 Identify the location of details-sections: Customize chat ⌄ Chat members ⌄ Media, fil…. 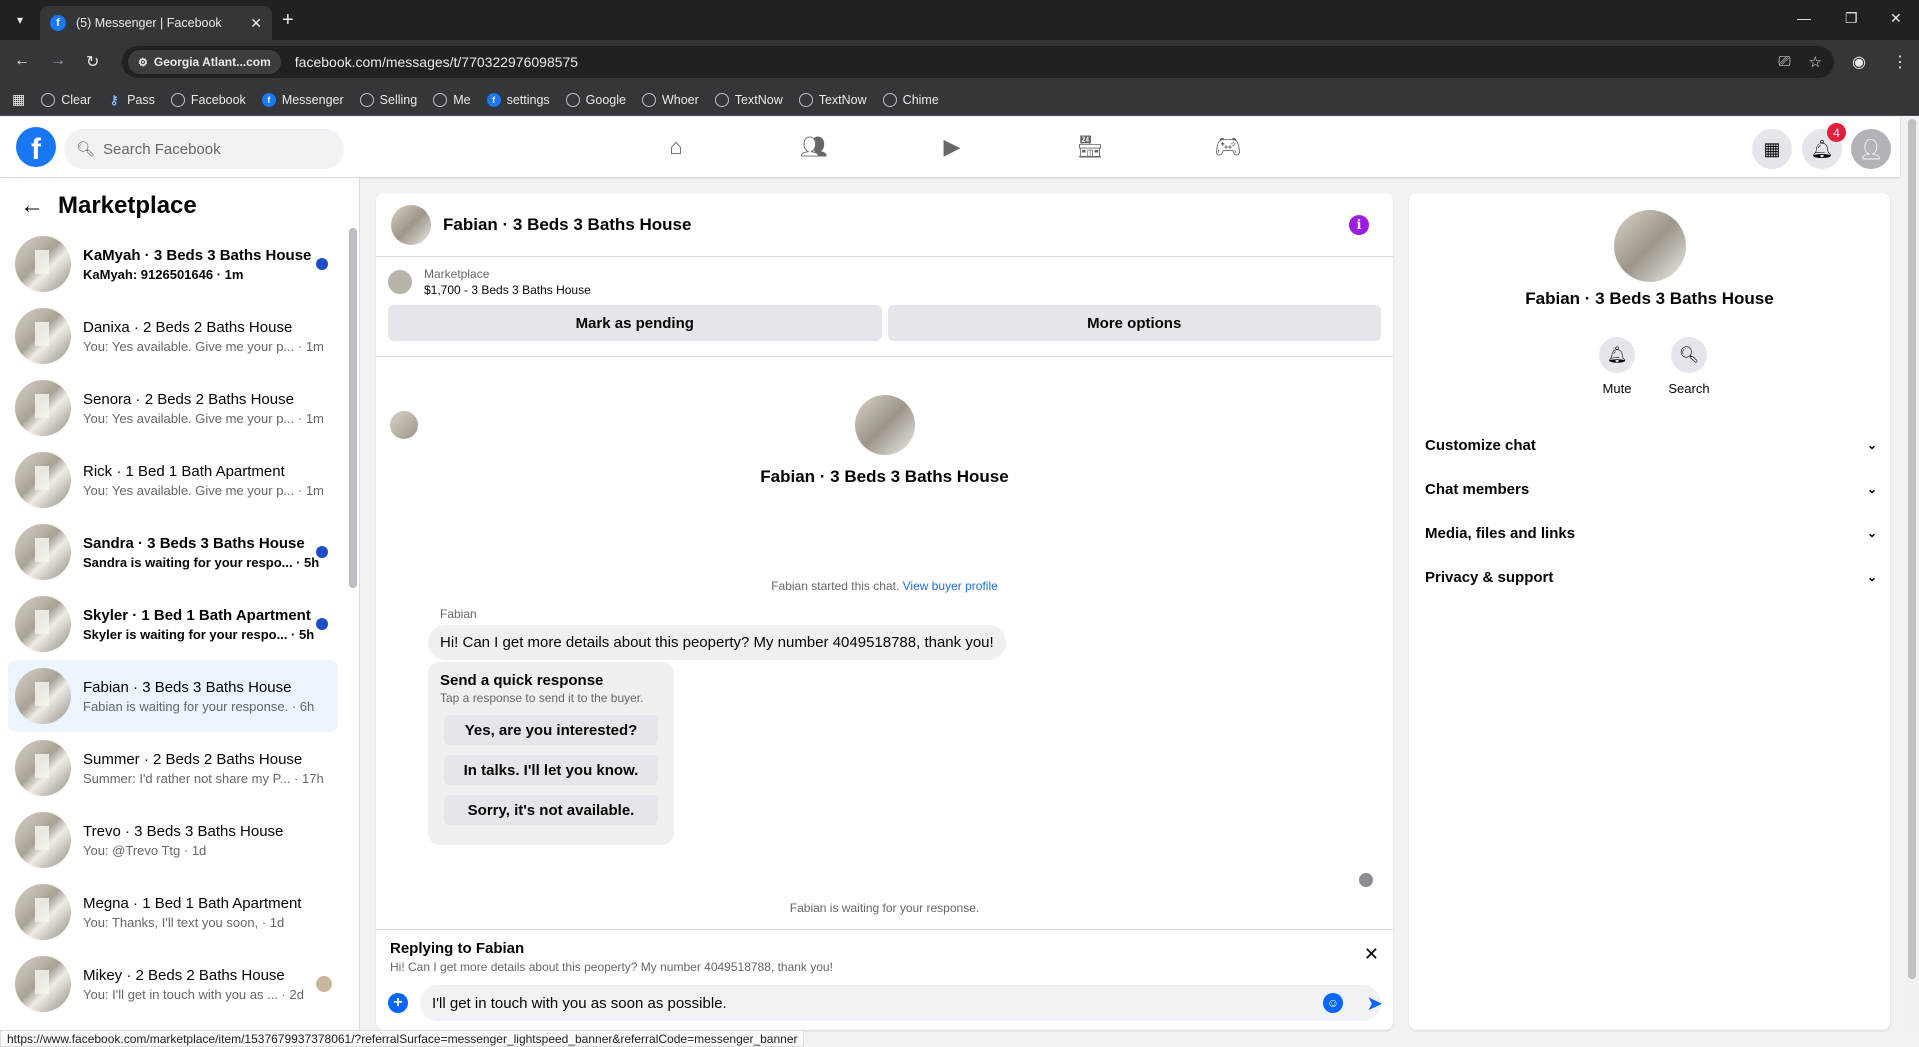
(1651, 511).